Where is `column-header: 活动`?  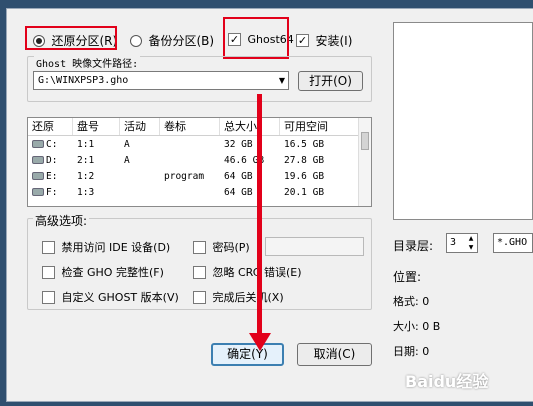
column-header: 活动 is located at coordinates (140, 126).